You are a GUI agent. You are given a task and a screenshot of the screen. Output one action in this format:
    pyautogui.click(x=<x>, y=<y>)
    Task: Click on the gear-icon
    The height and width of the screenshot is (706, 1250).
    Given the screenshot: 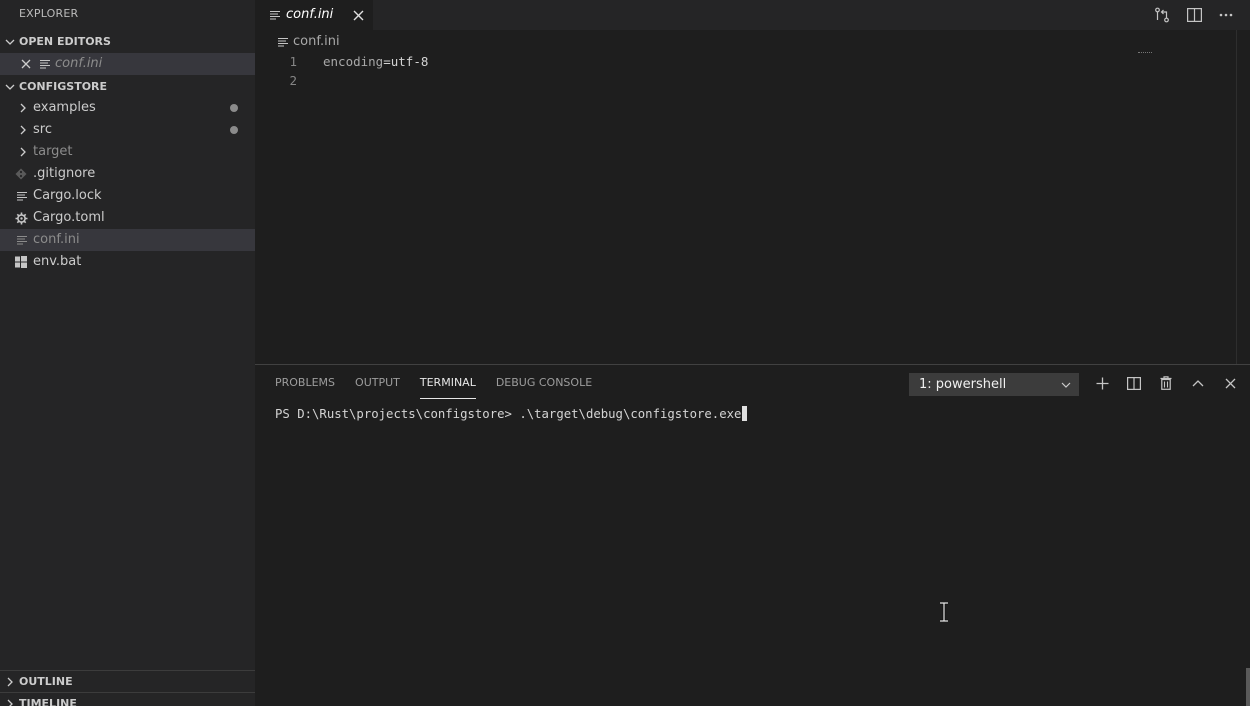 What is the action you would take?
    pyautogui.click(x=21, y=218)
    